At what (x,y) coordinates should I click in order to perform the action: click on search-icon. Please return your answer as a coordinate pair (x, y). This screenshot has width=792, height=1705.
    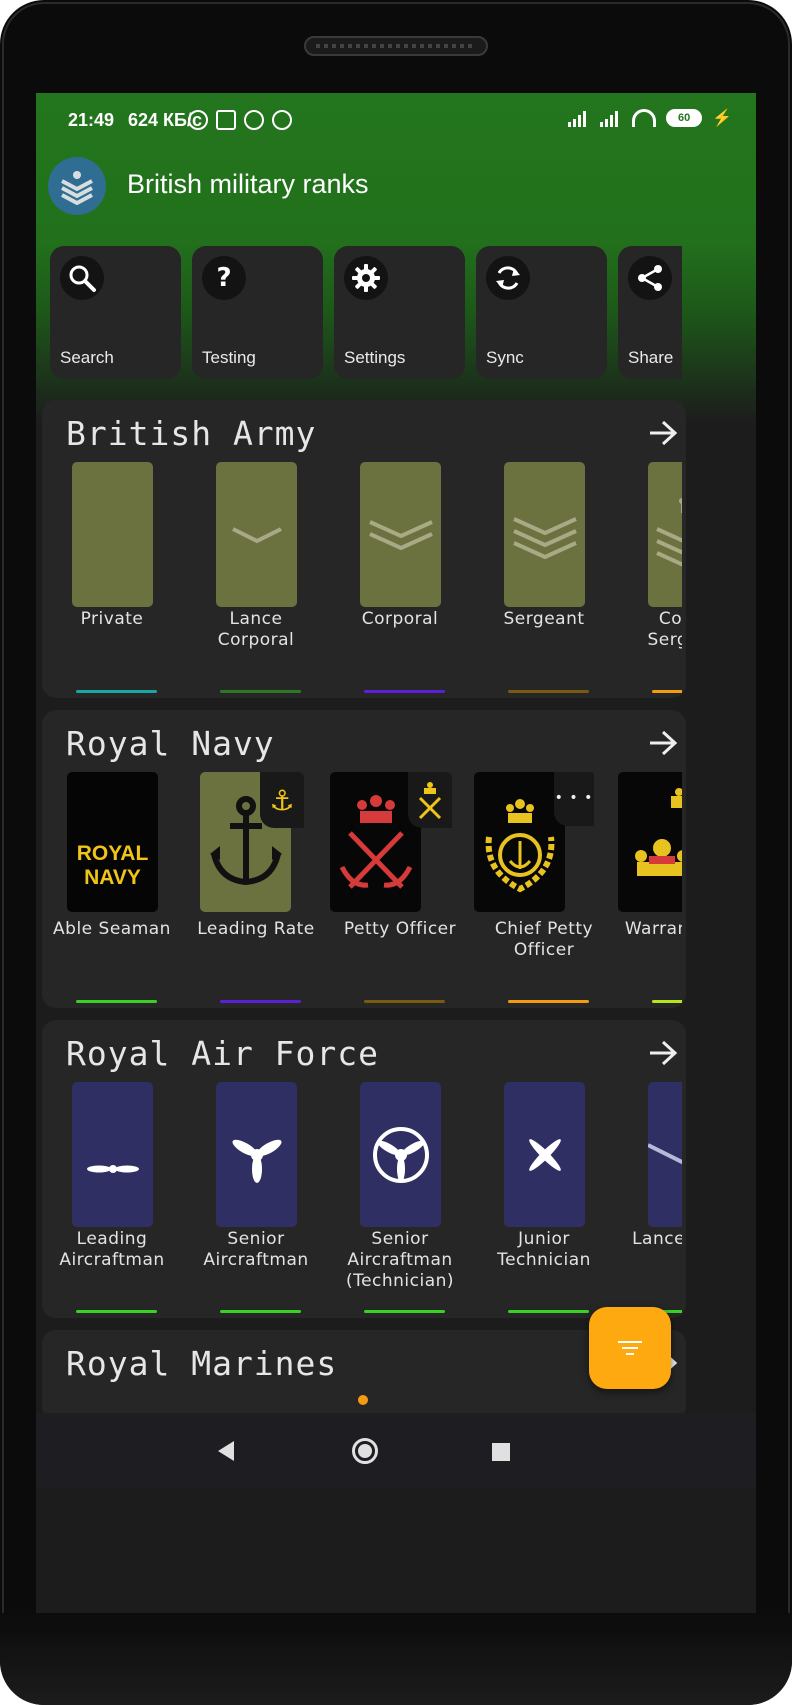
    Looking at the image, I should click on (82, 278).